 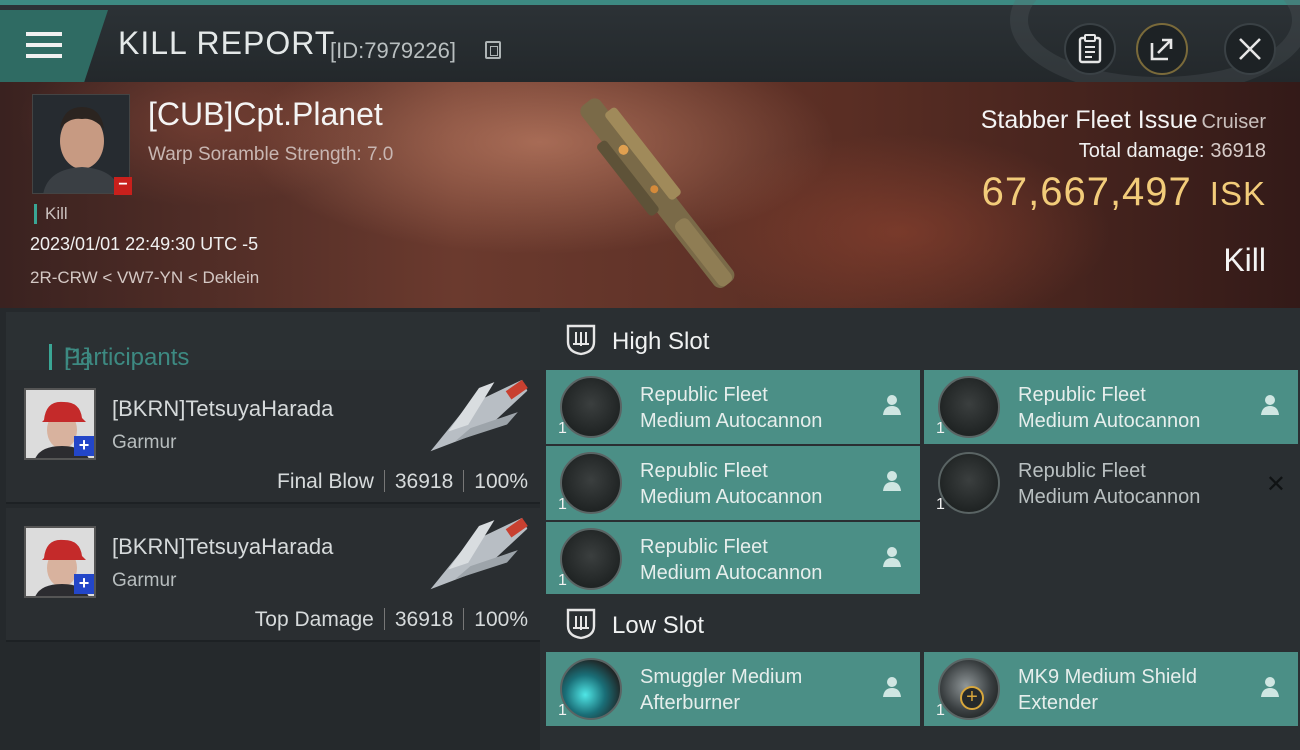 What do you see at coordinates (1275, 484) in the screenshot?
I see `destroyed-icon: ✕` at bounding box center [1275, 484].